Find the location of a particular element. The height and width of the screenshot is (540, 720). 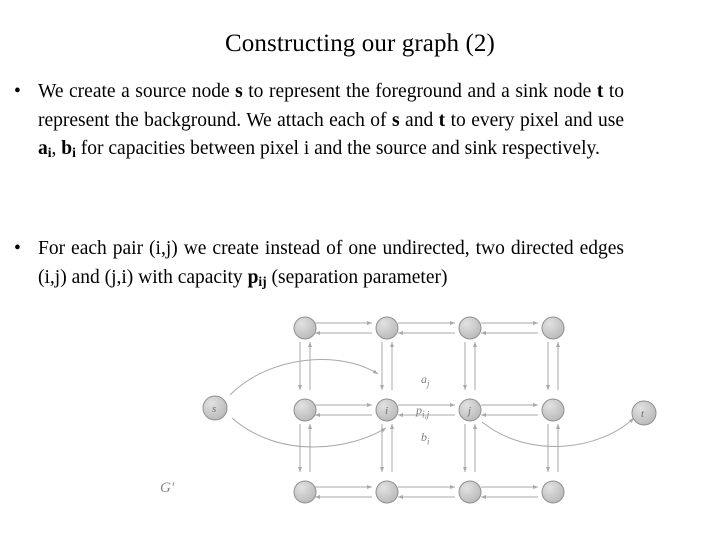

terminal-nodes is located at coordinates (429, 410).